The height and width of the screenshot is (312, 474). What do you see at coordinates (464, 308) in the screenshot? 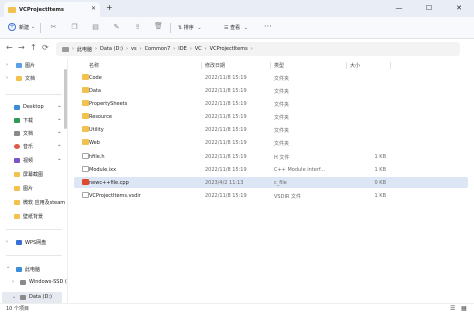
I see `tiles-view-icon: ▦` at bounding box center [464, 308].